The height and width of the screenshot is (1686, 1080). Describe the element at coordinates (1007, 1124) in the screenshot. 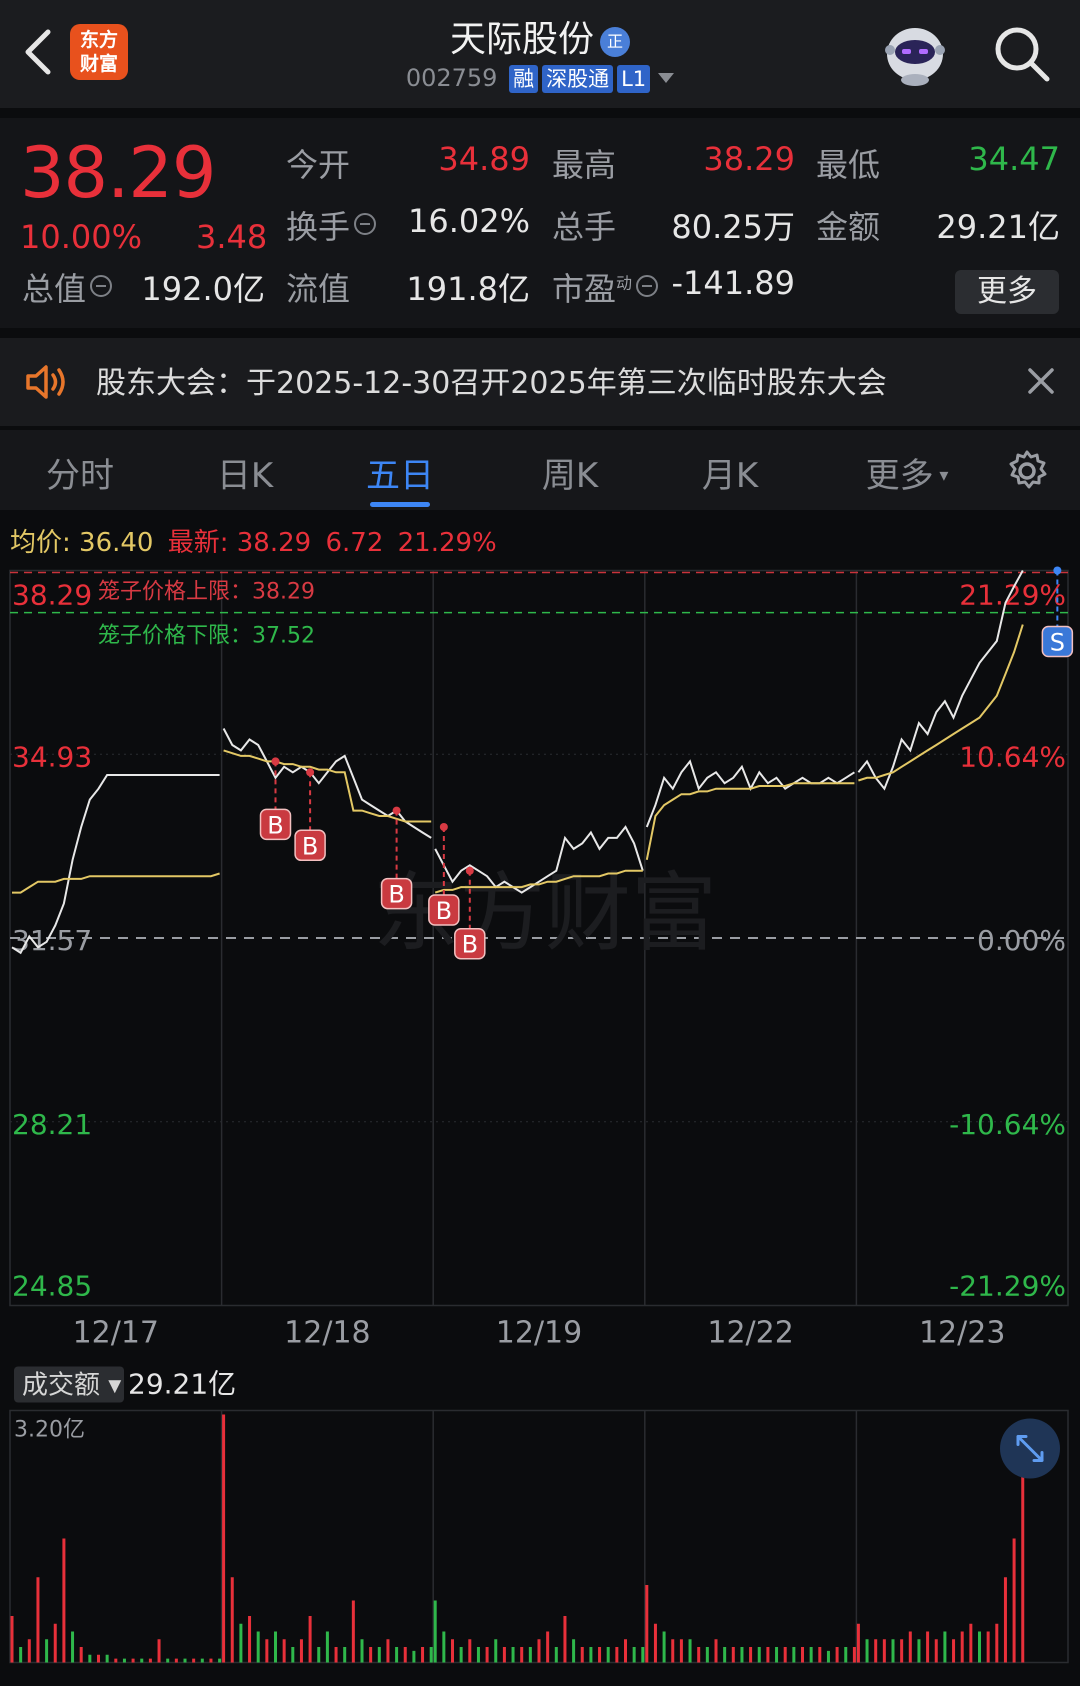

I see `y-tick-right: -10.64%` at that location.